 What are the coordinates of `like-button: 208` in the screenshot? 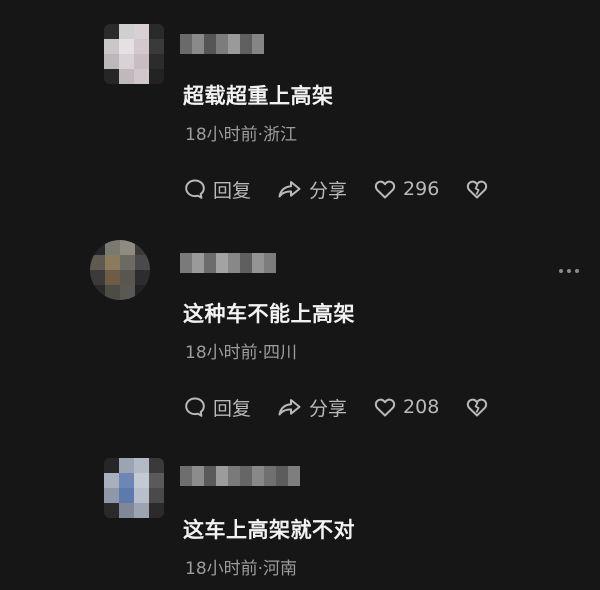 It's located at (406, 407).